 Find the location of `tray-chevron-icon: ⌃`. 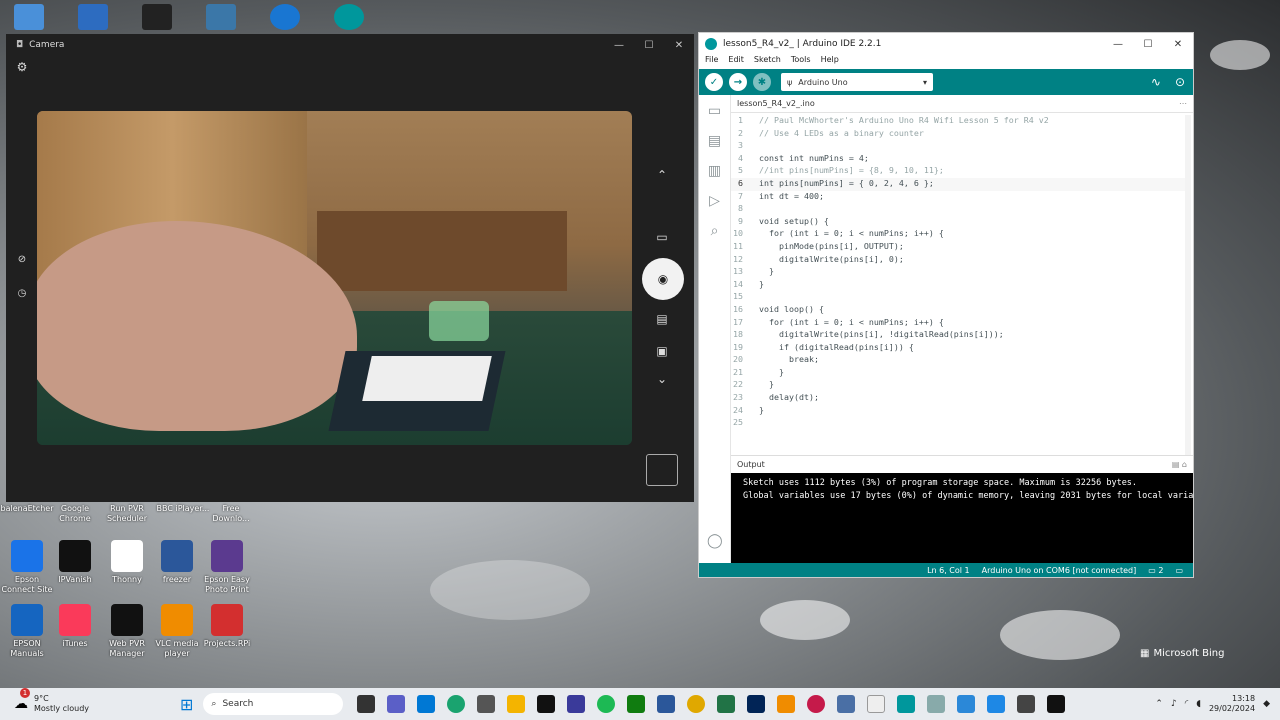

tray-chevron-icon: ⌃ is located at coordinates (1159, 704).